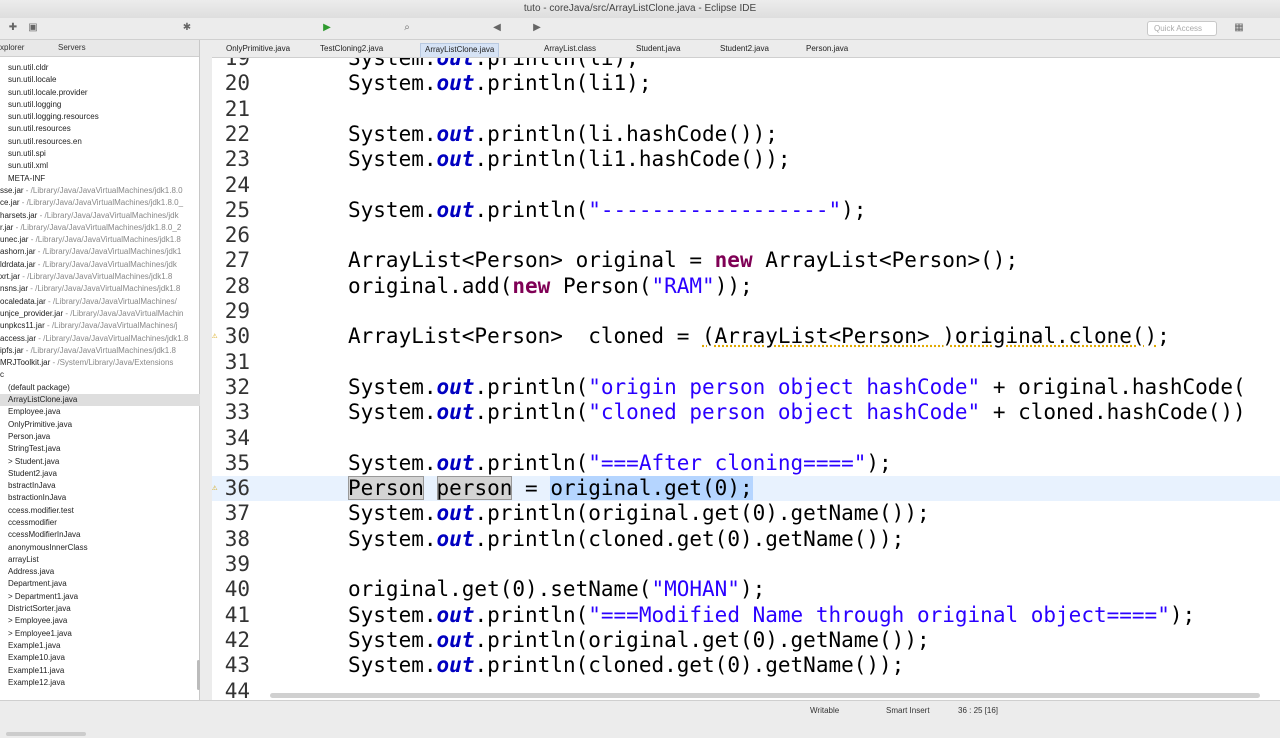 This screenshot has height=738, width=1280. What do you see at coordinates (100, 734) in the screenshot?
I see `sidebar-hscroll` at bounding box center [100, 734].